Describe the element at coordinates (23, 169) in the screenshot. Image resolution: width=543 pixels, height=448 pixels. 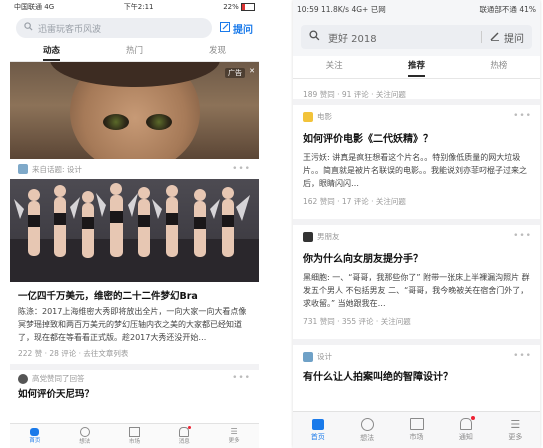
I see `topic-icon` at that location.